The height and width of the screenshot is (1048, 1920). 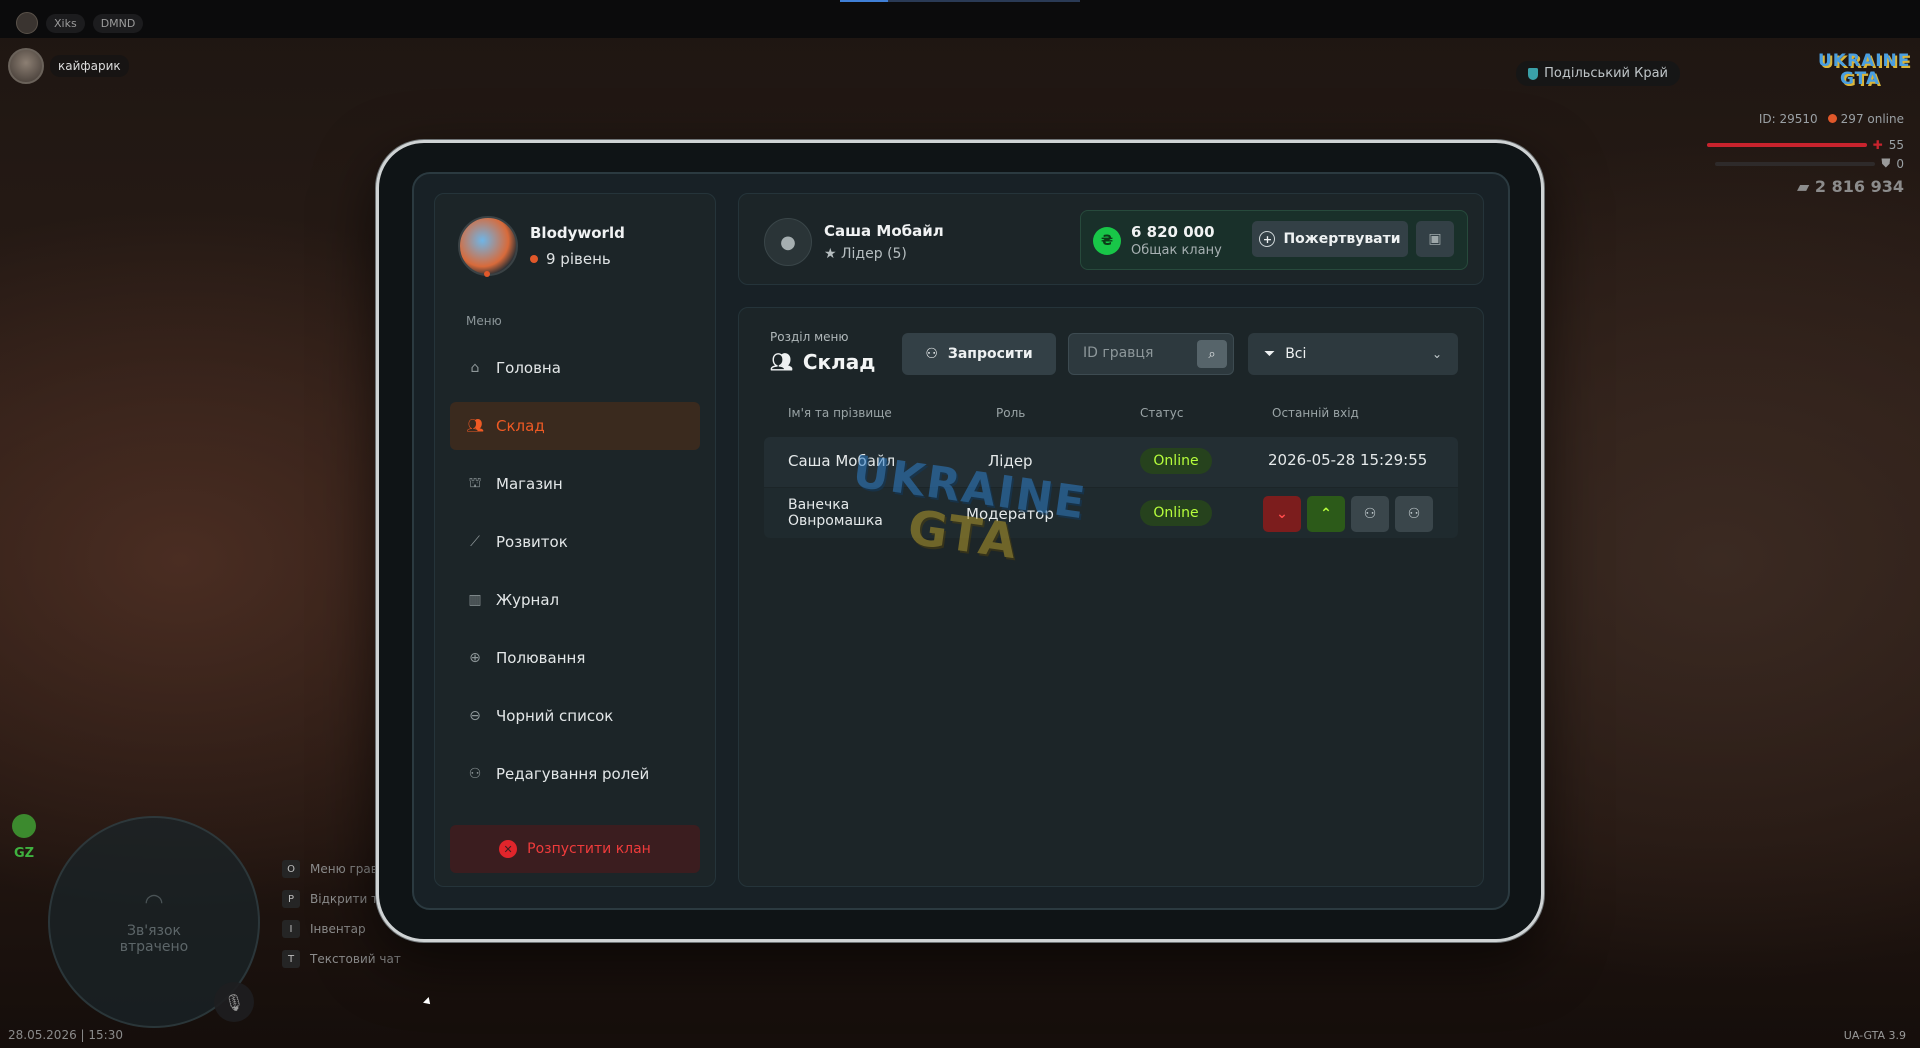 What do you see at coordinates (508, 849) in the screenshot?
I see `close-circle-icon: ✕` at bounding box center [508, 849].